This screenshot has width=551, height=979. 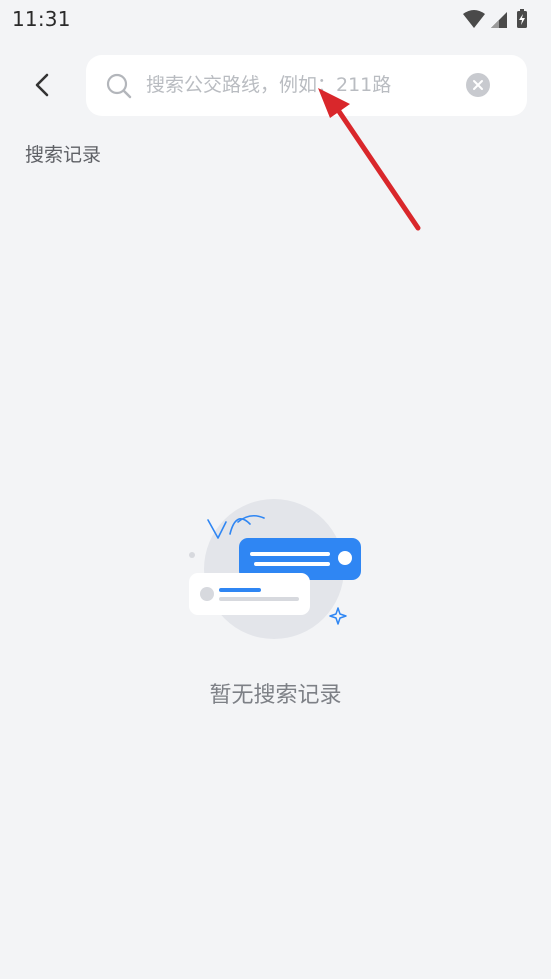 What do you see at coordinates (522, 18) in the screenshot?
I see `battery-charging-icon` at bounding box center [522, 18].